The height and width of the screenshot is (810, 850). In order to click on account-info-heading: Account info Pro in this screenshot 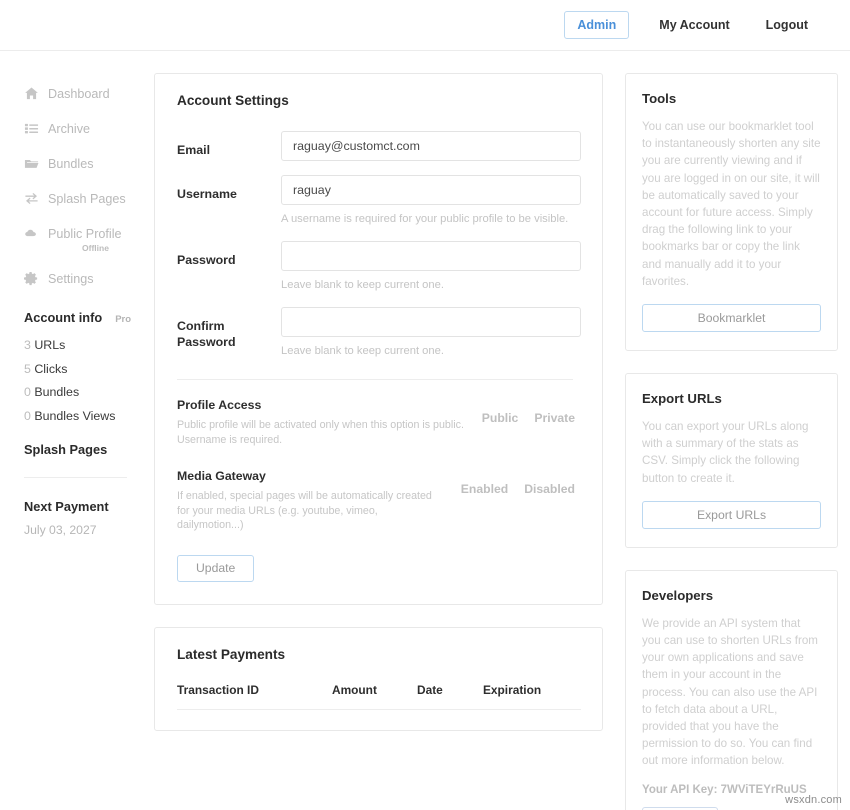, I will do `click(89, 317)`.